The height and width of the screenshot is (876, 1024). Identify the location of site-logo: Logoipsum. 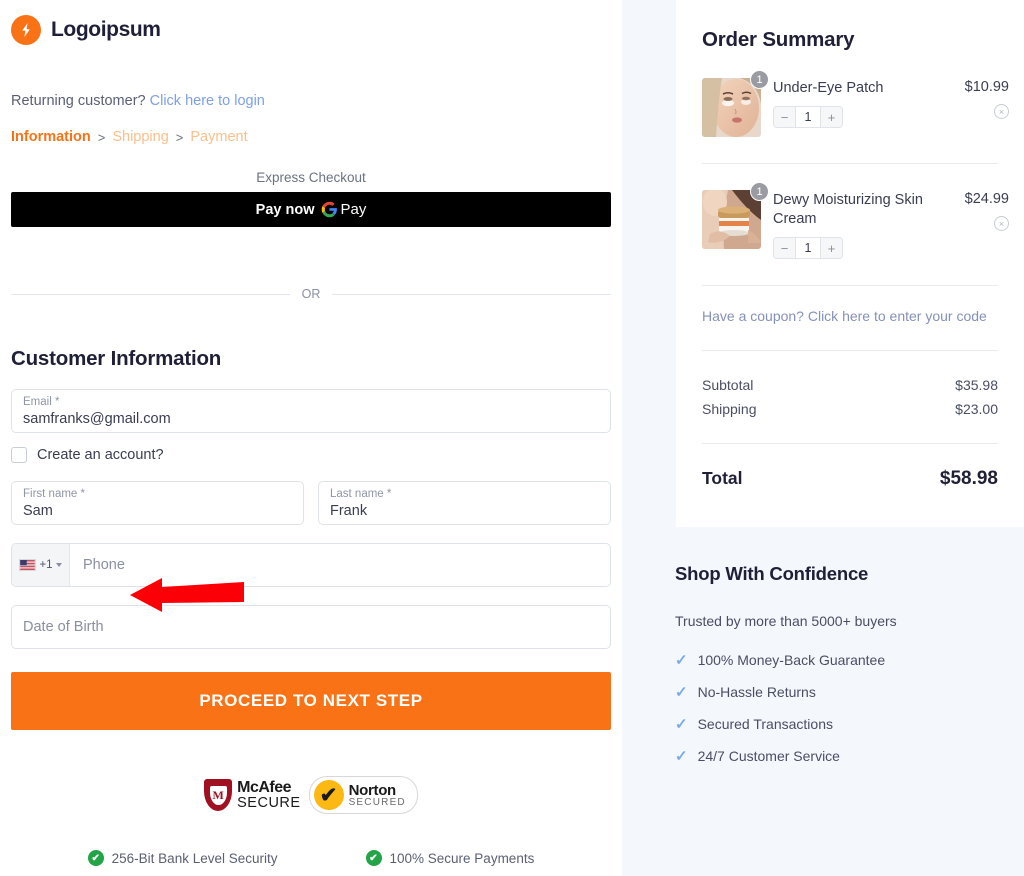
(311, 30).